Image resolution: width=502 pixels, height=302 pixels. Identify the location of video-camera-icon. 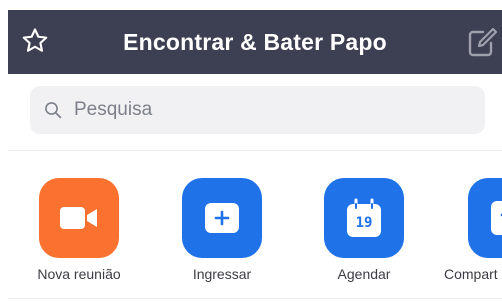
(78, 218).